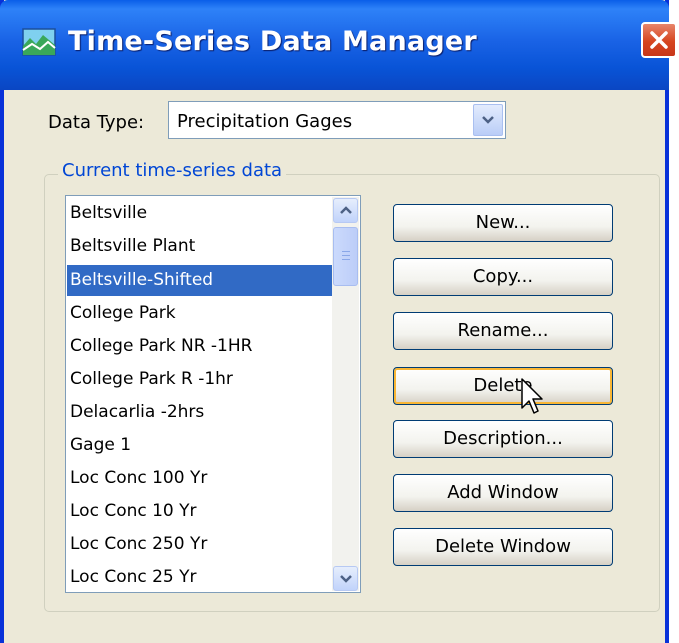 The image size is (679, 643). I want to click on data-manager-icon, so click(39, 42).